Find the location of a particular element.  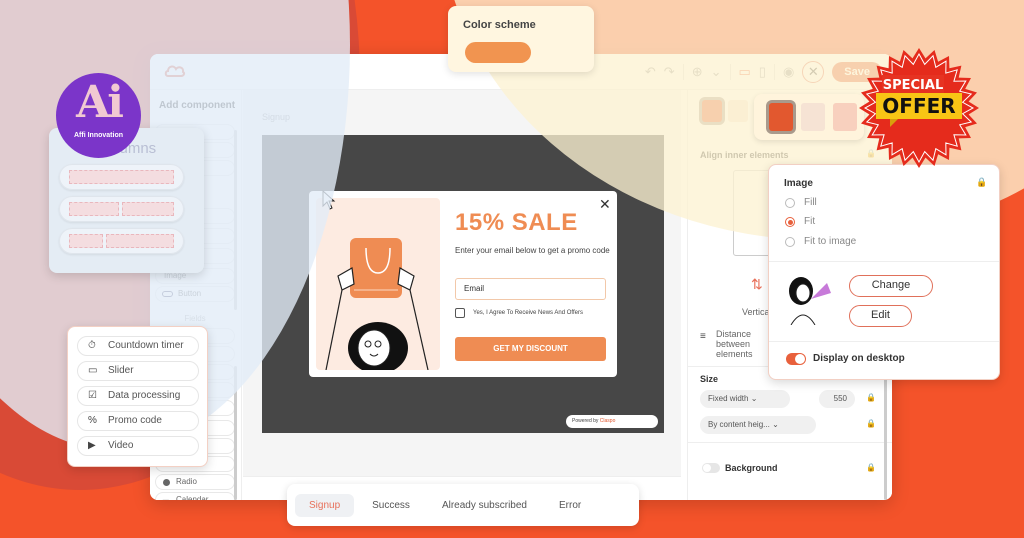

image-title: Image is located at coordinates (798, 183).